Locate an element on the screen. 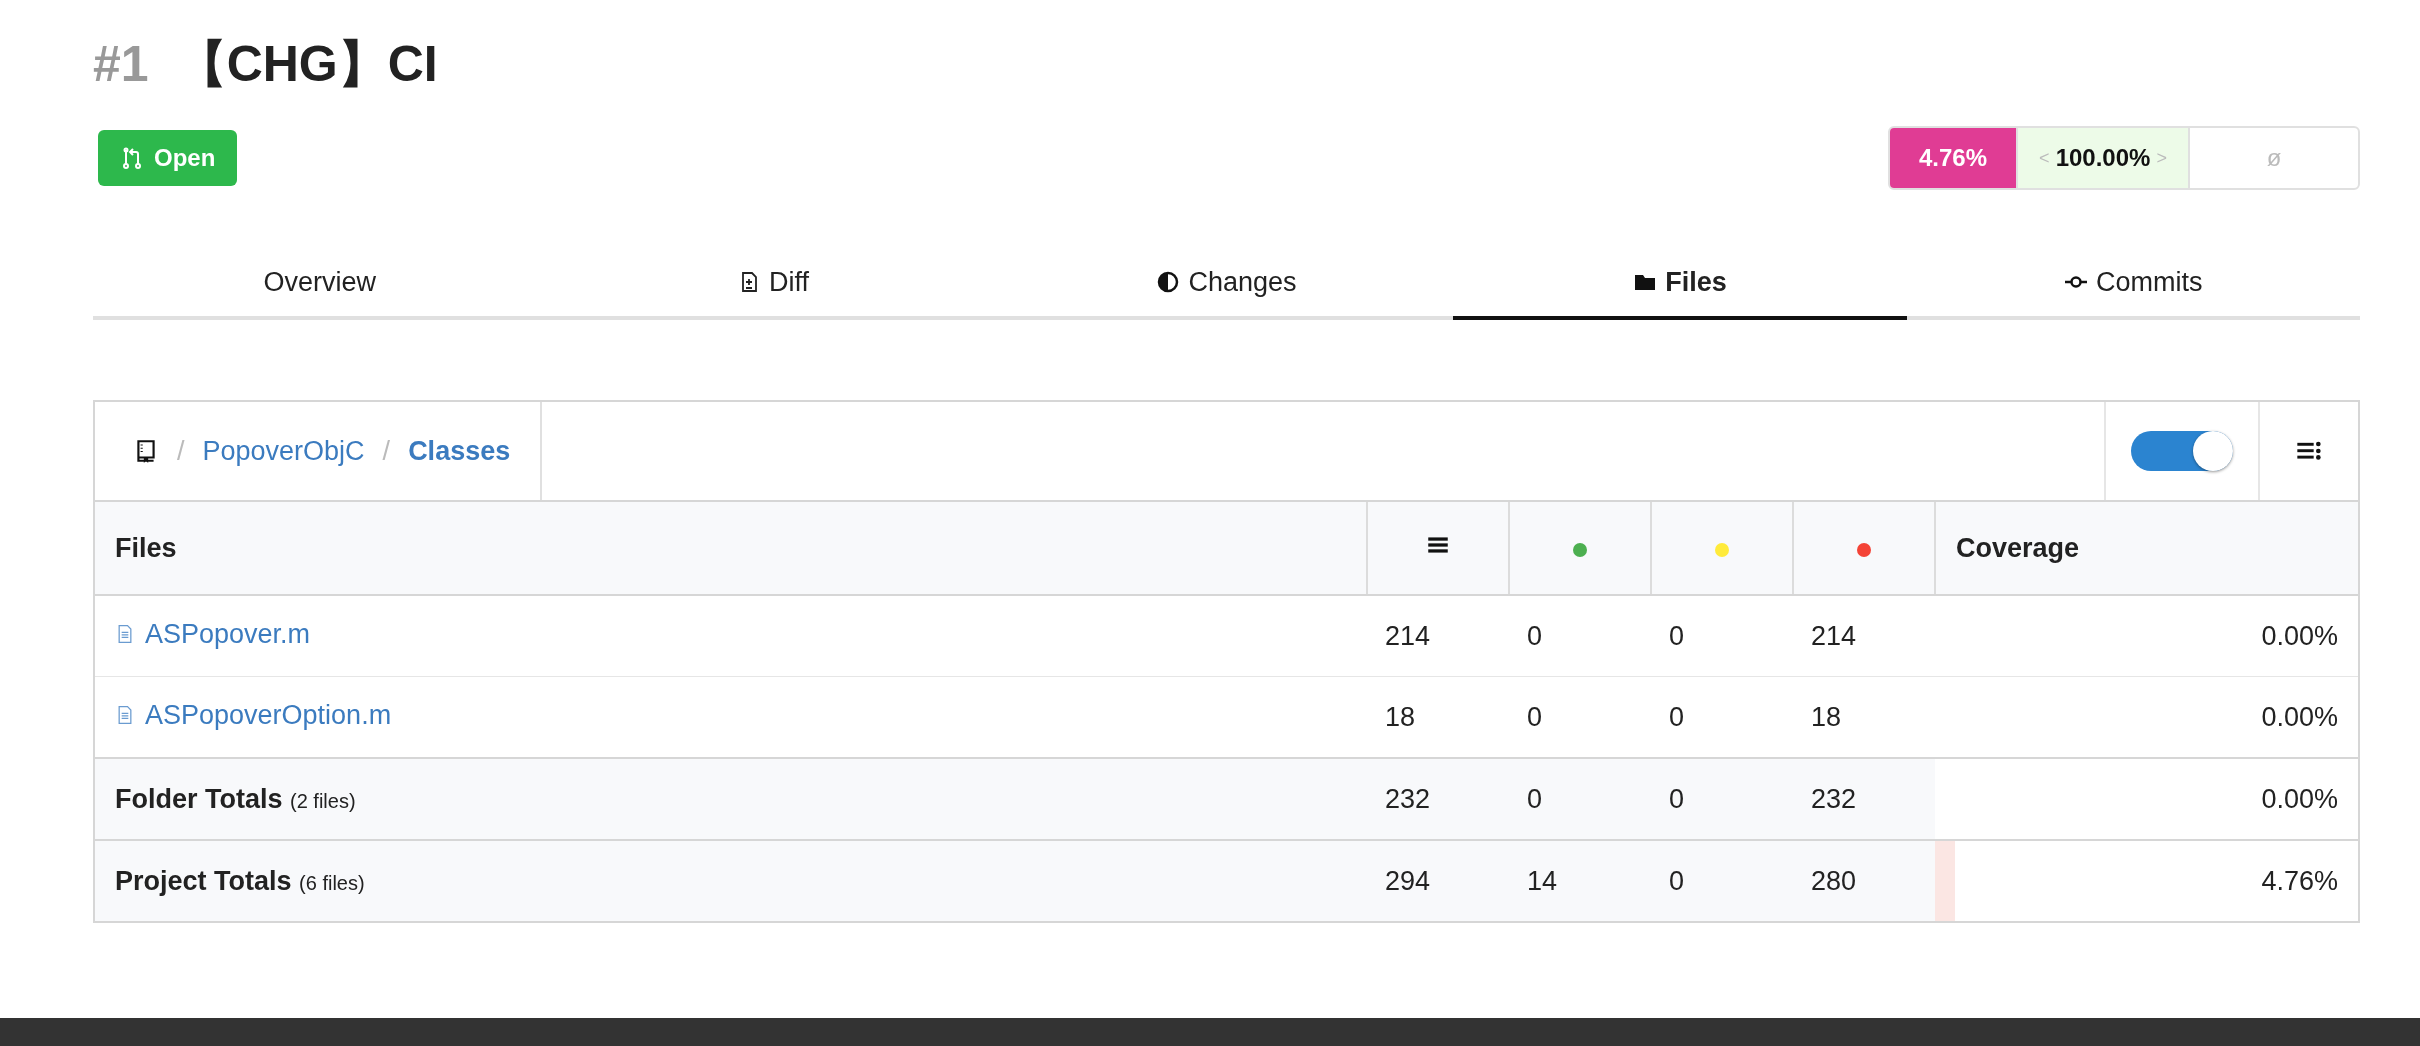 This screenshot has height=1046, width=2420. column-header: Files is located at coordinates (731, 548).